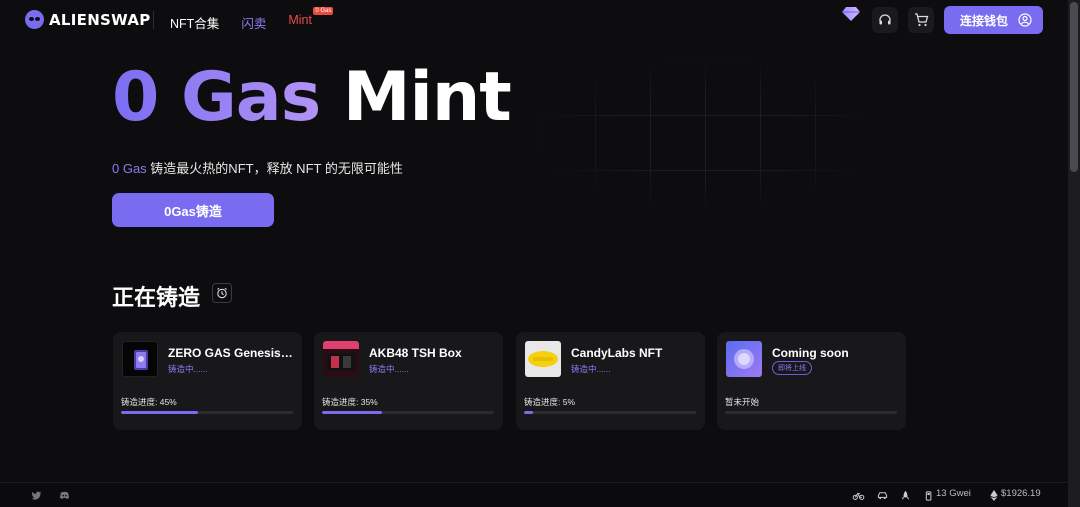 The height and width of the screenshot is (507, 1080). I want to click on hero-subtitle: 0 Gas 铸造最火热的NFT，释放 NFT 的无限可能性, so click(257, 167).